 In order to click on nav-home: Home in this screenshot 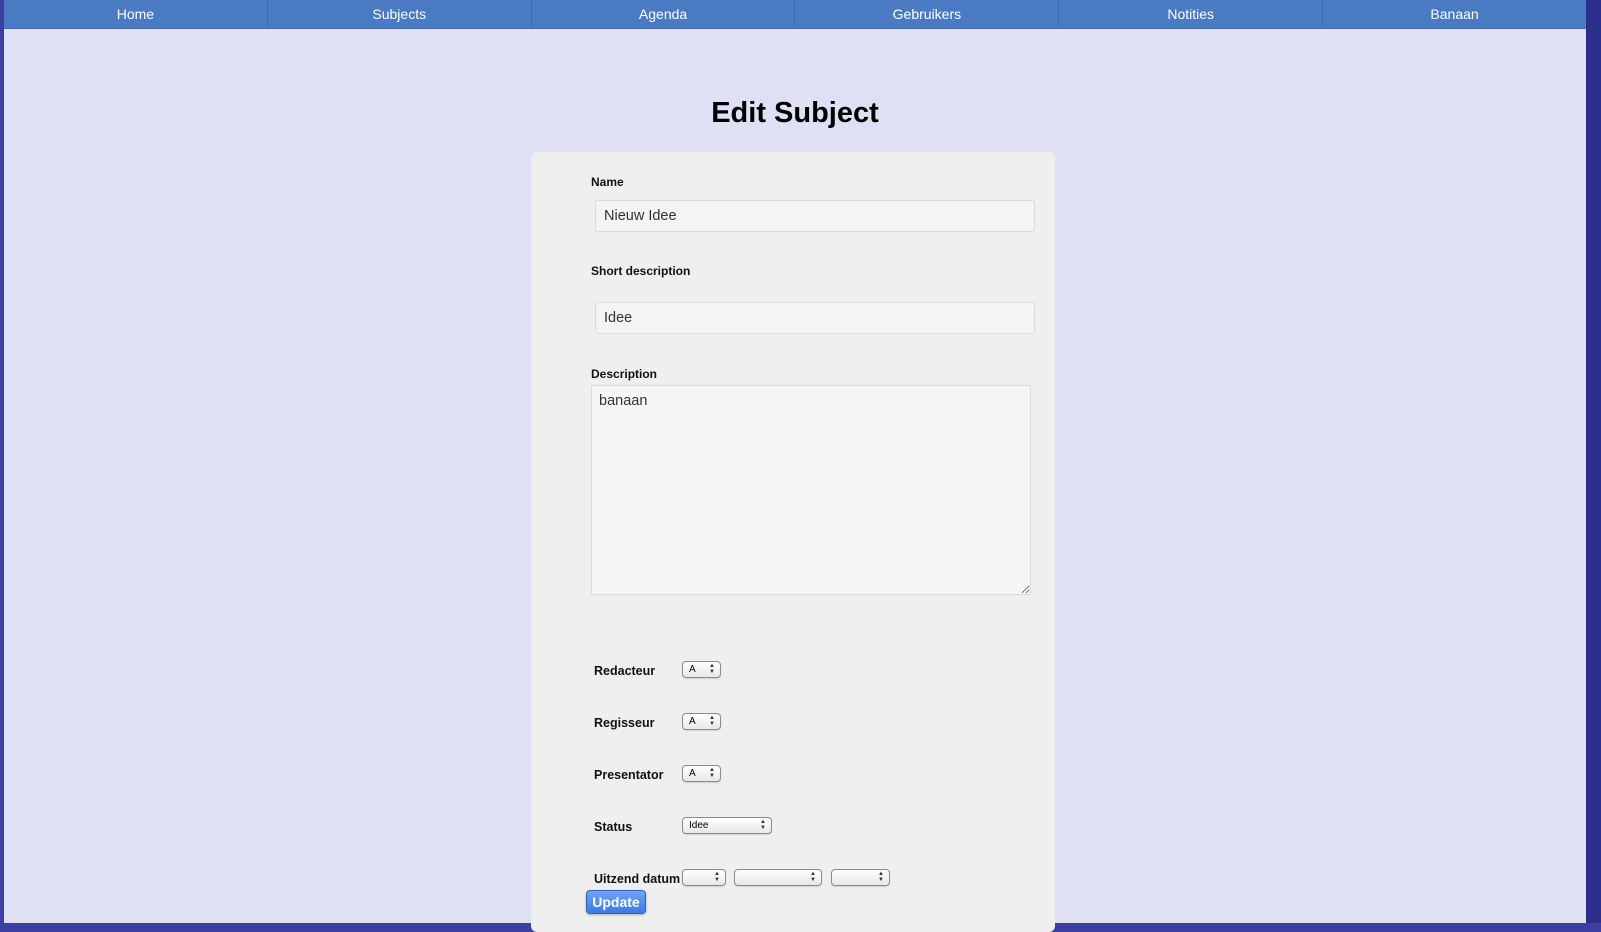, I will do `click(136, 14)`.